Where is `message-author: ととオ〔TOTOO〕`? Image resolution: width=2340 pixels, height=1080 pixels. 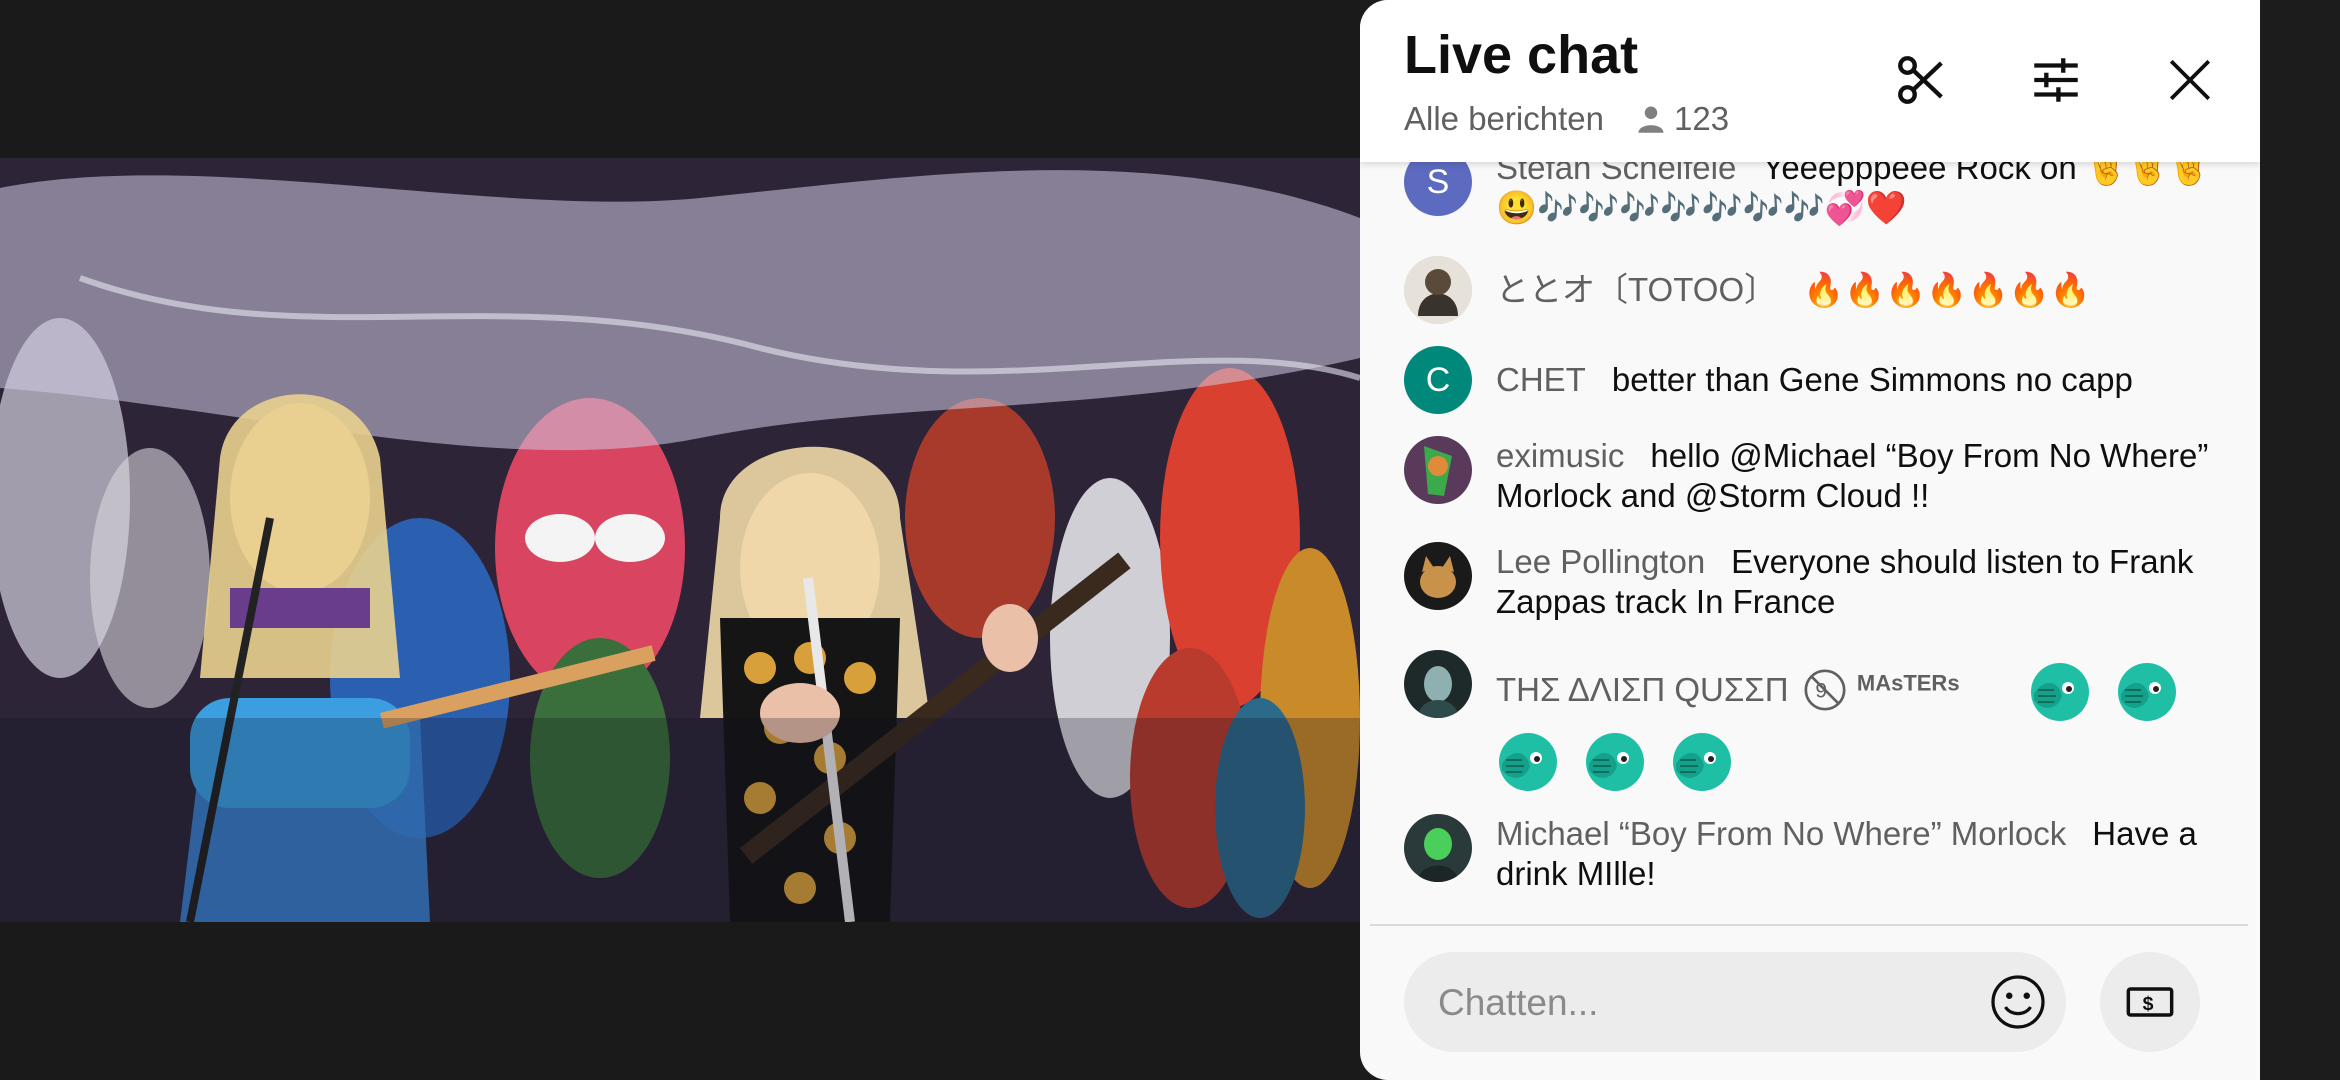 message-author: ととオ〔TOTOO〕 is located at coordinates (1636, 289).